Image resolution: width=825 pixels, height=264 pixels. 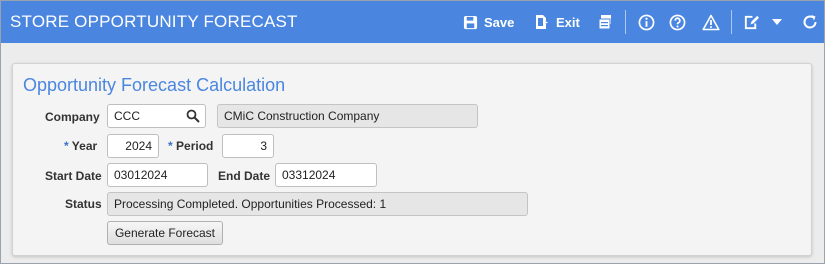 I want to click on year-value: 2024, so click(x=138, y=146).